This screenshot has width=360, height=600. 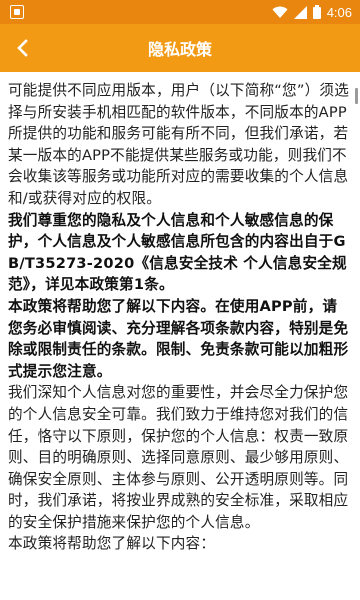 I want to click on status-time: 4:06, so click(x=339, y=12).